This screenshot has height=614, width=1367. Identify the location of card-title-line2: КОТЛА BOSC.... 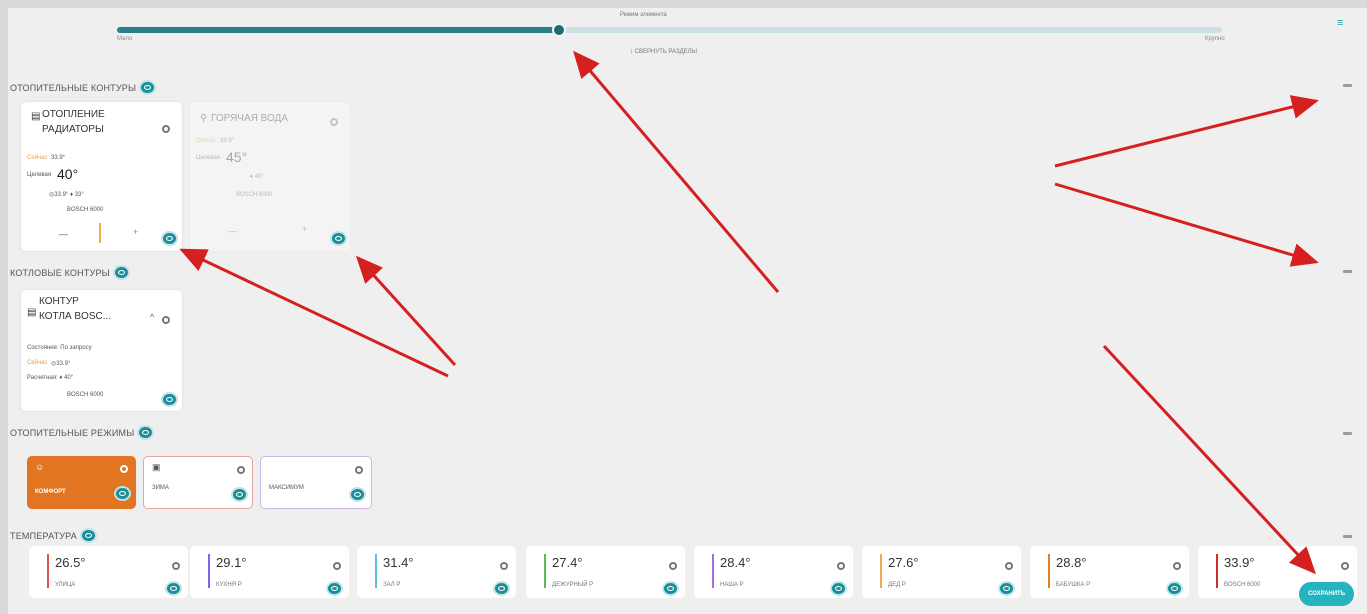
(75, 316).